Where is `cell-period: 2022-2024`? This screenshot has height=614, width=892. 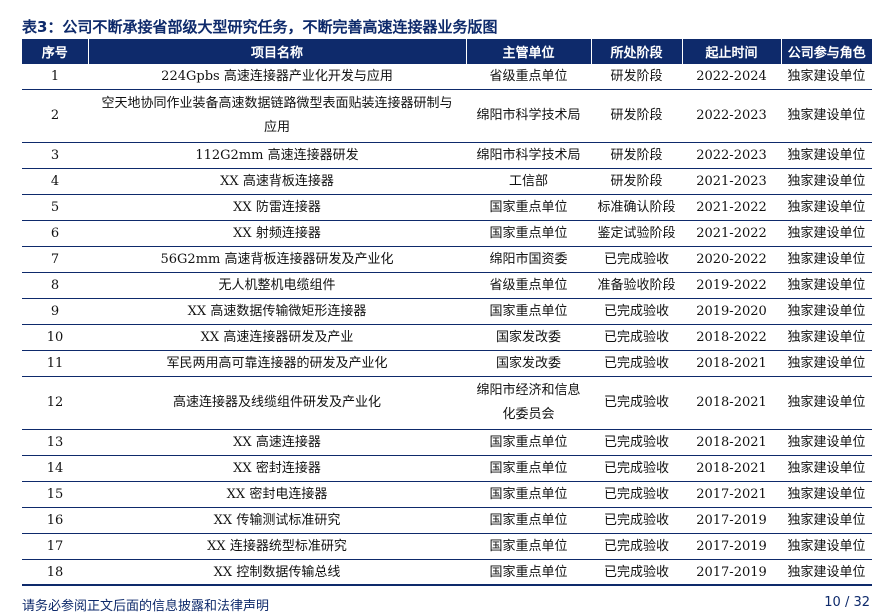 cell-period: 2022-2024 is located at coordinates (731, 77).